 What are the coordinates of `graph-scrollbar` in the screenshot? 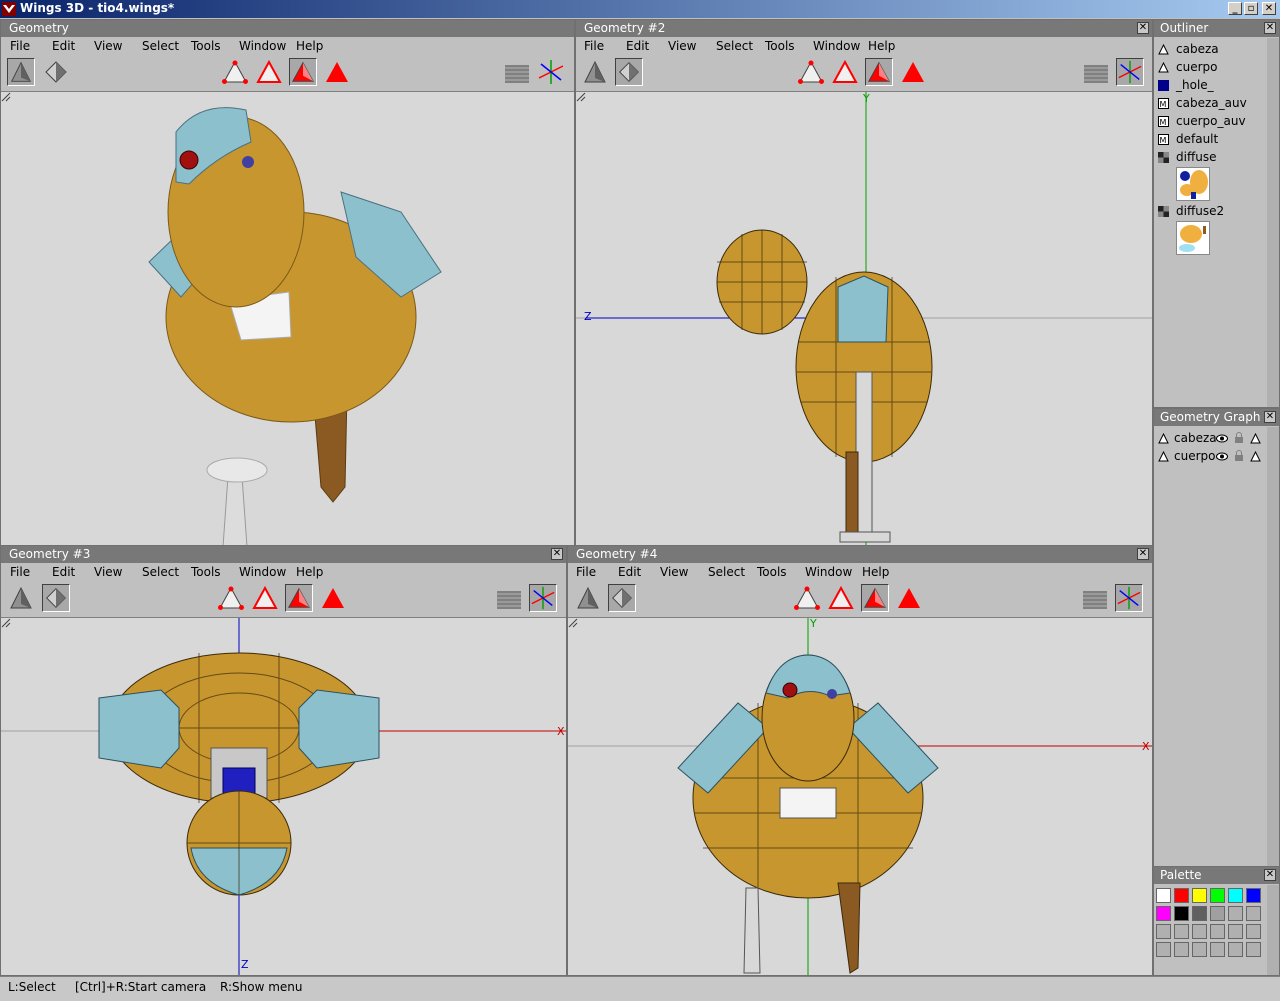 It's located at (1273, 646).